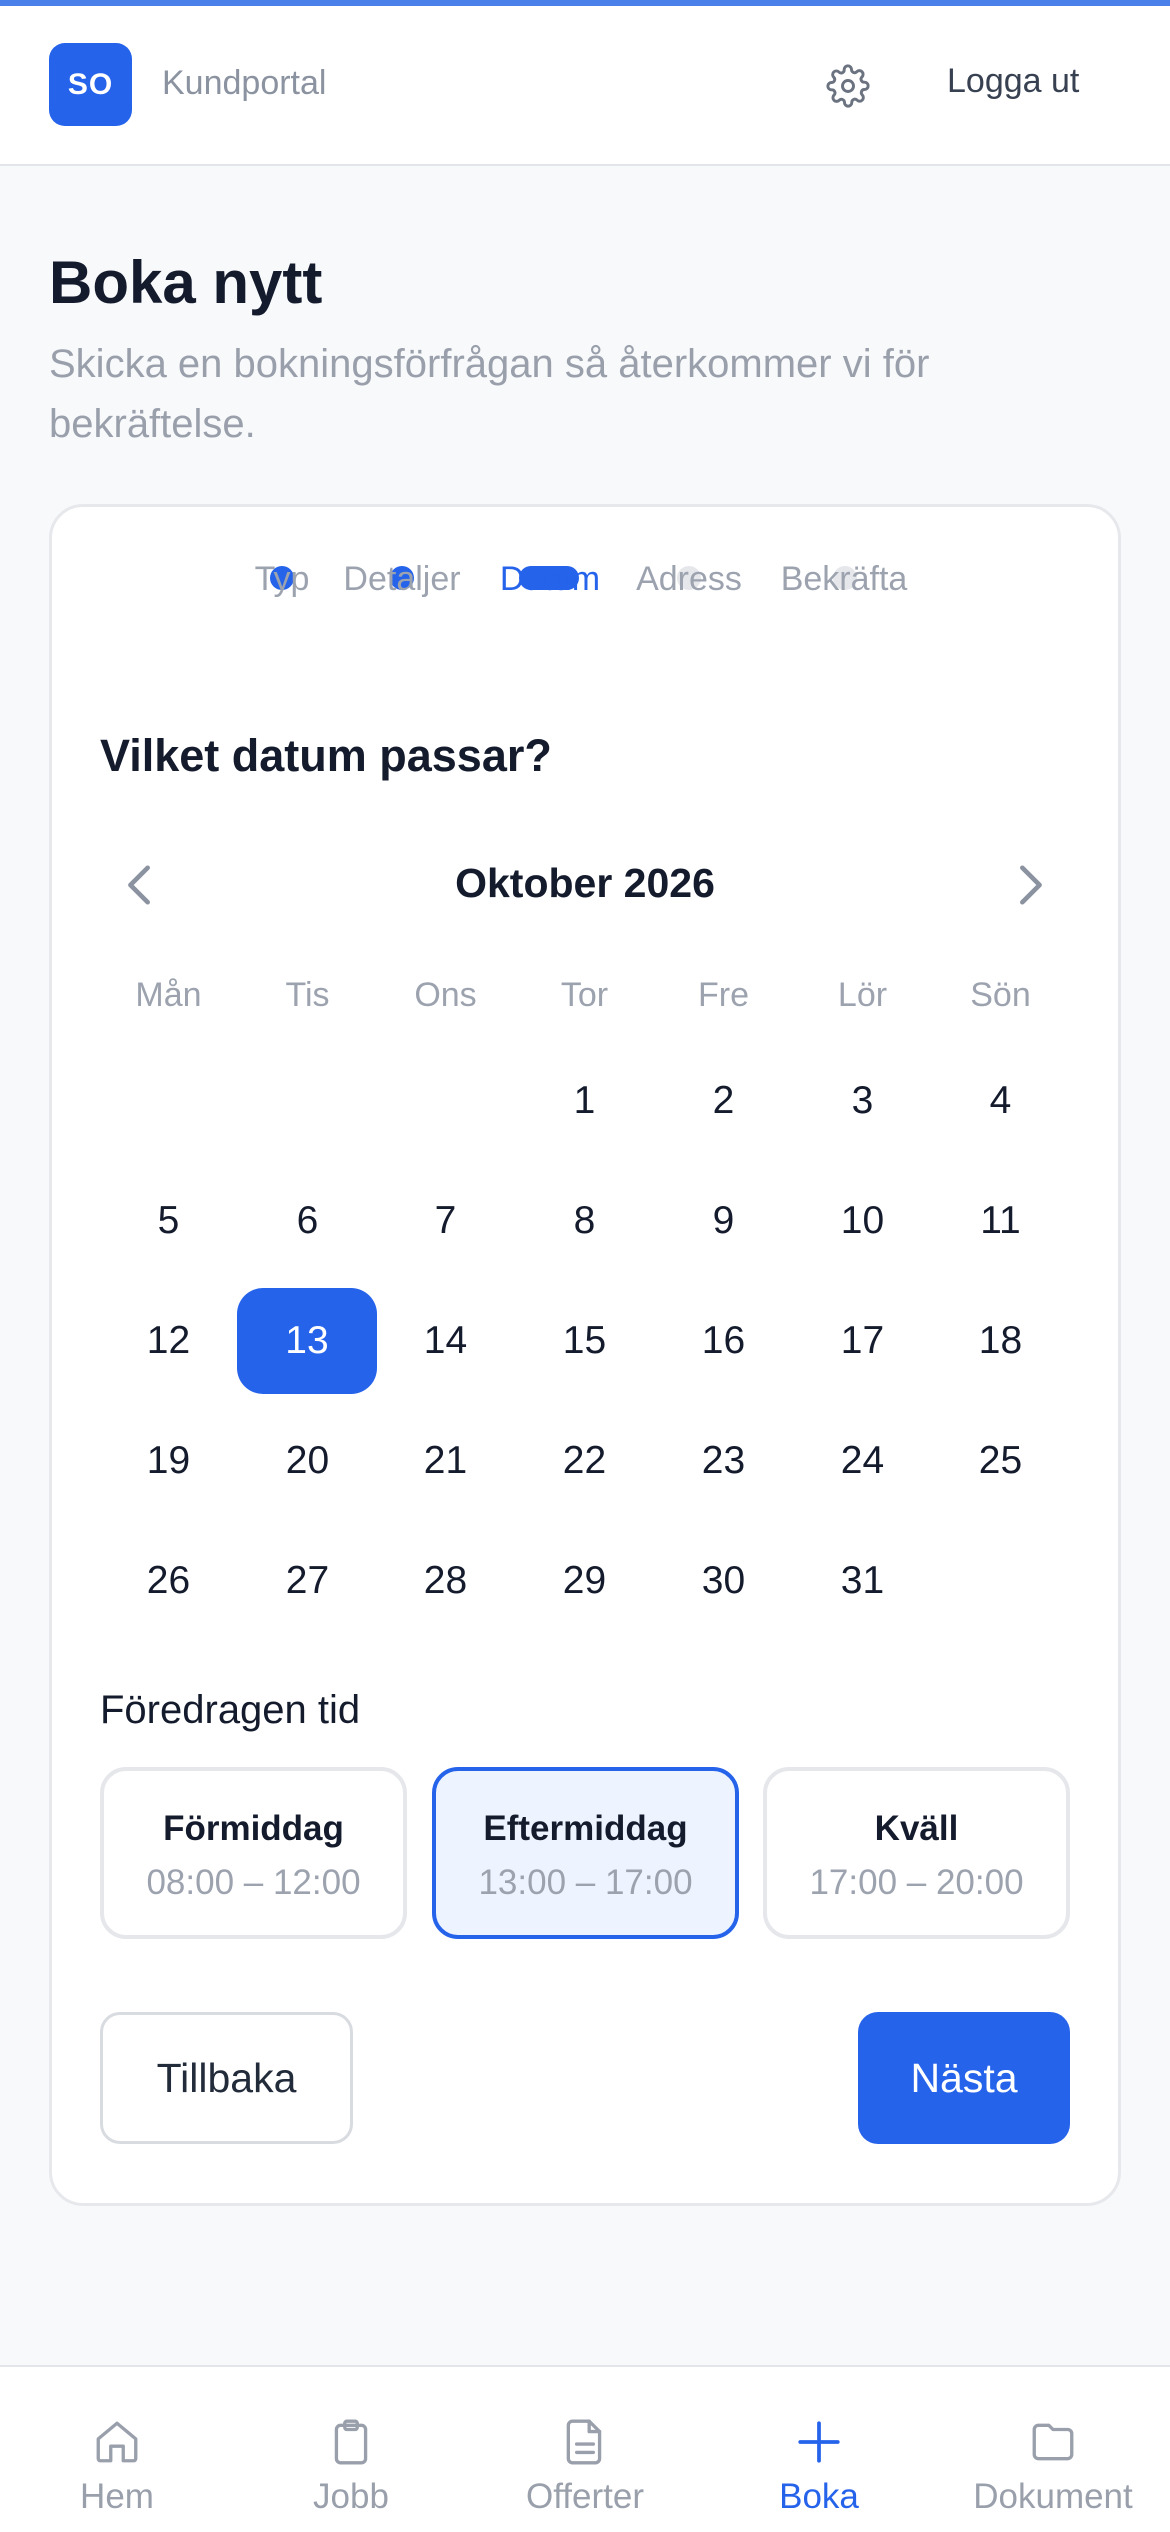 This screenshot has height=2532, width=1170. Describe the element at coordinates (1000, 1341) in the screenshot. I see `calendar-day: 18` at that location.